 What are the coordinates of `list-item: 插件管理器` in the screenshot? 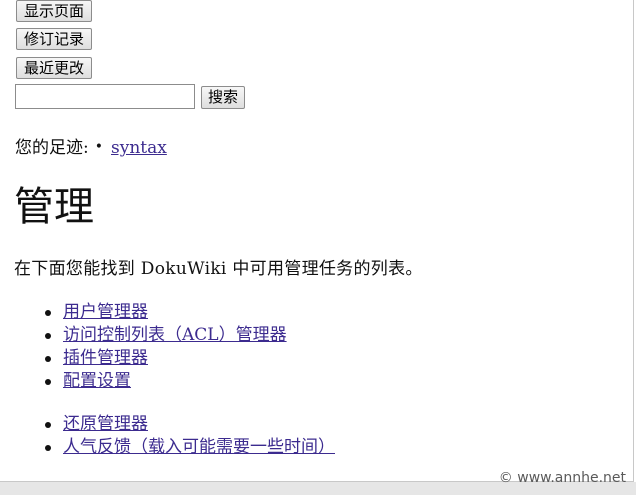 It's located at (143, 358).